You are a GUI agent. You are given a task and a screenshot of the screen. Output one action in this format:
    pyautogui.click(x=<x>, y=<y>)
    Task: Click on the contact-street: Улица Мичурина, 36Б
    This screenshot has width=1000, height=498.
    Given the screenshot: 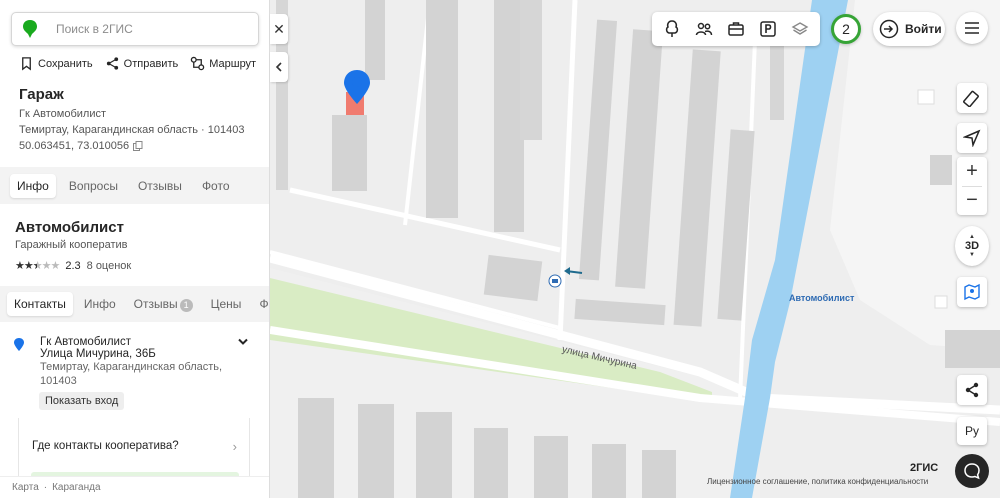 What is the action you would take?
    pyautogui.click(x=98, y=354)
    